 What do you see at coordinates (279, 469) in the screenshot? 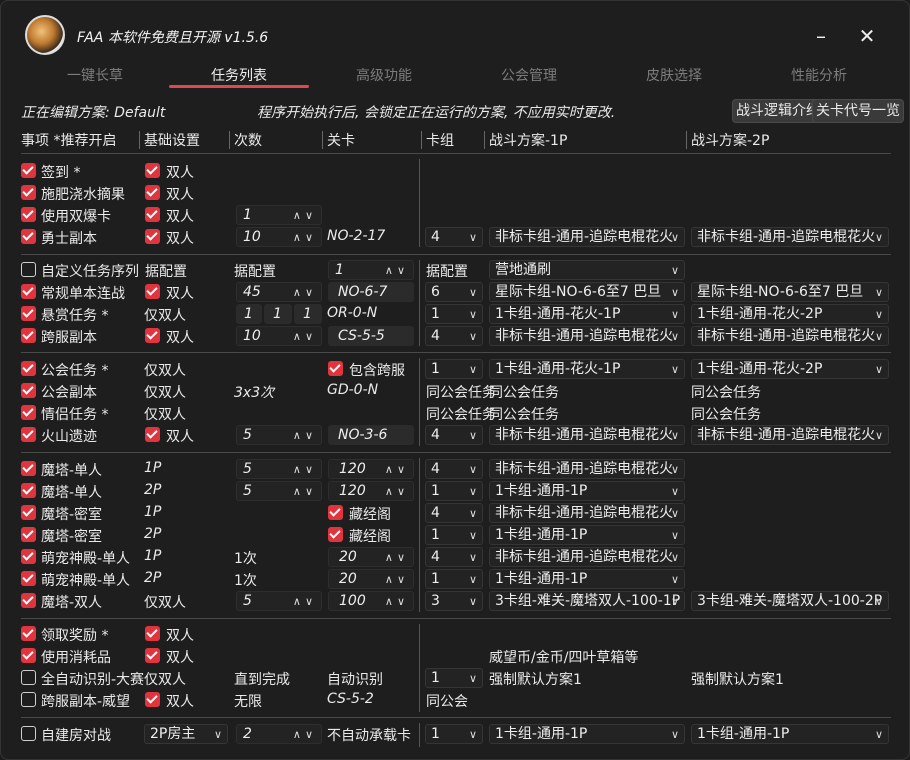
I see `tower-solo-1p-count-spinbox: 5 ∧∨` at bounding box center [279, 469].